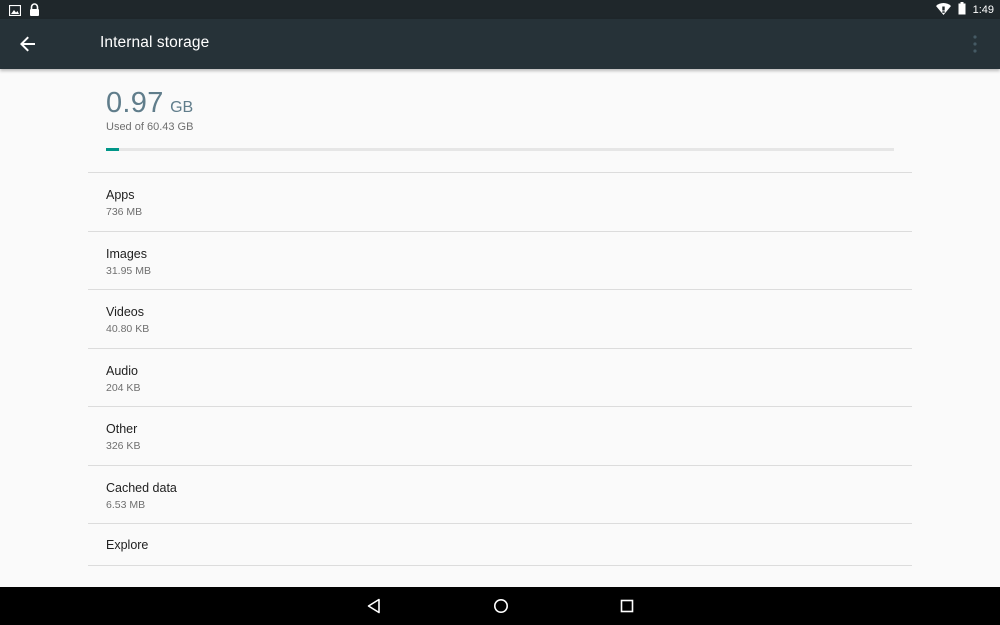 The image size is (1000, 625). Describe the element at coordinates (126, 253) in the screenshot. I see `item-title: Images` at that location.